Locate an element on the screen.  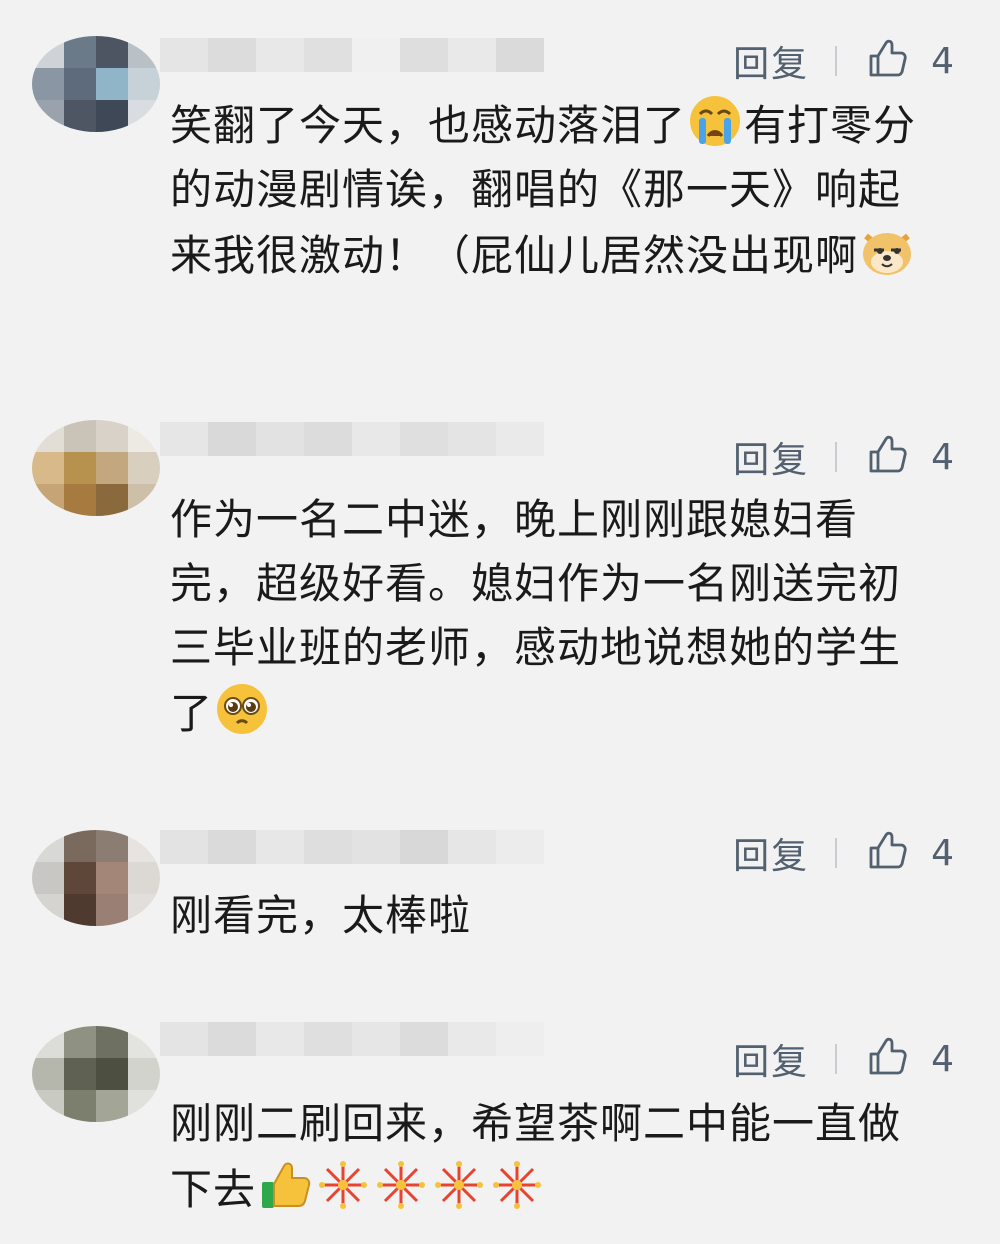
comment-text: 刚刚二刷回来，希望茶啊二中能一直做下去 is located at coordinates (550, 1157).